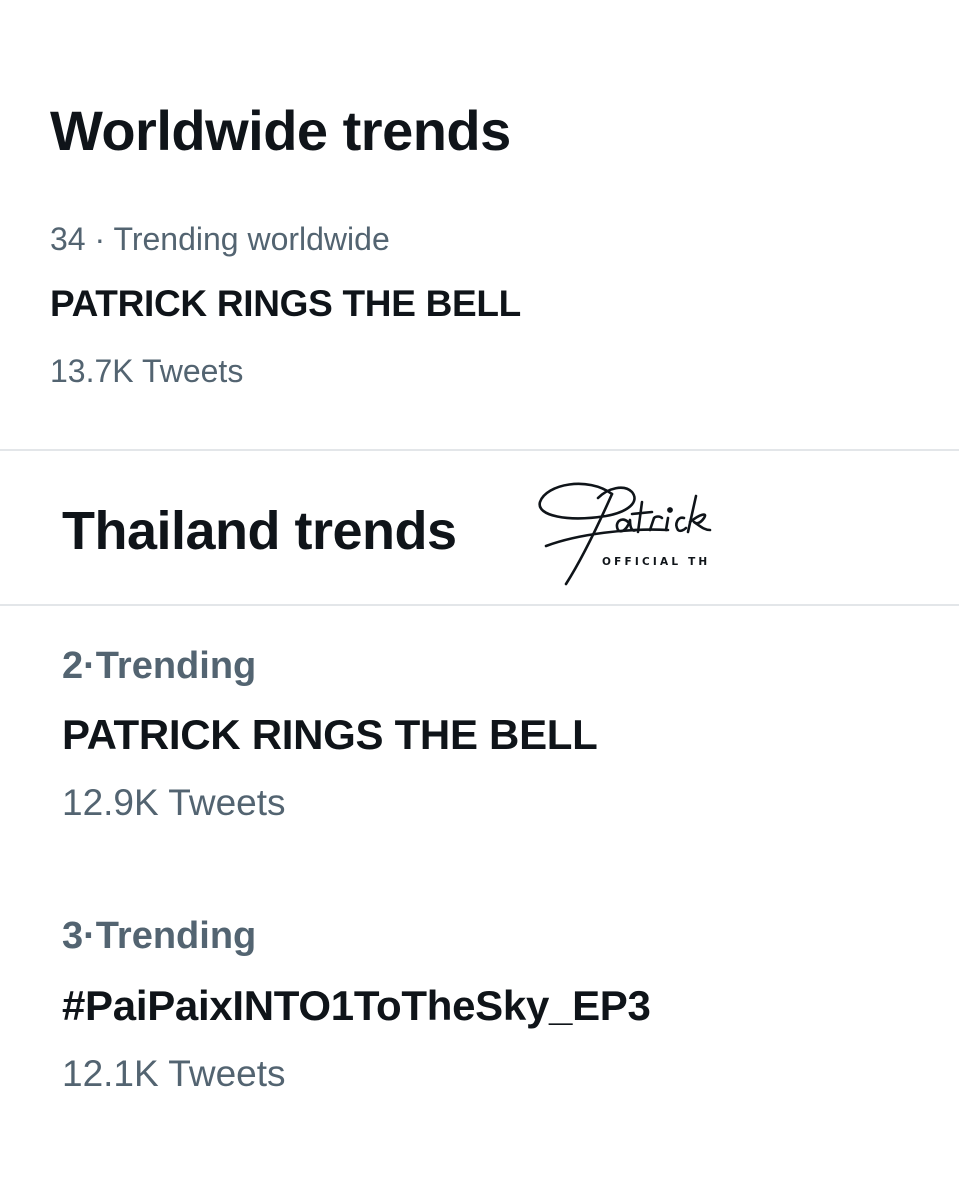 The width and height of the screenshot is (959, 1200). I want to click on trend-rank: 34, so click(72, 239).